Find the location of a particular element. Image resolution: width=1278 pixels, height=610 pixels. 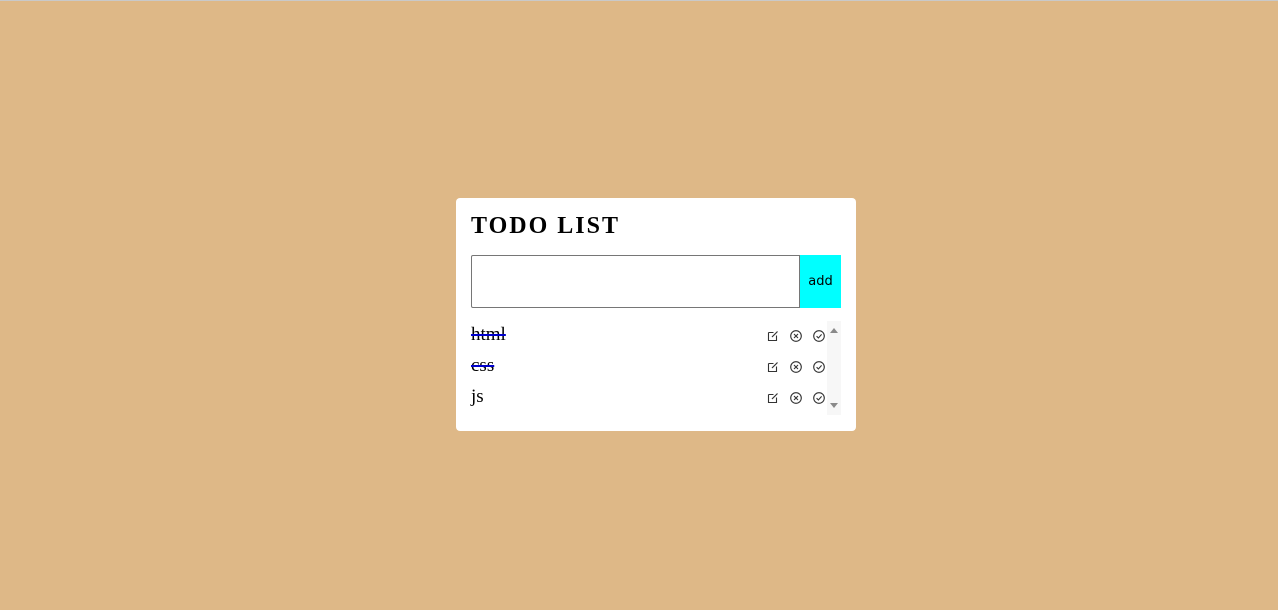

todo-item: js is located at coordinates (648, 398).